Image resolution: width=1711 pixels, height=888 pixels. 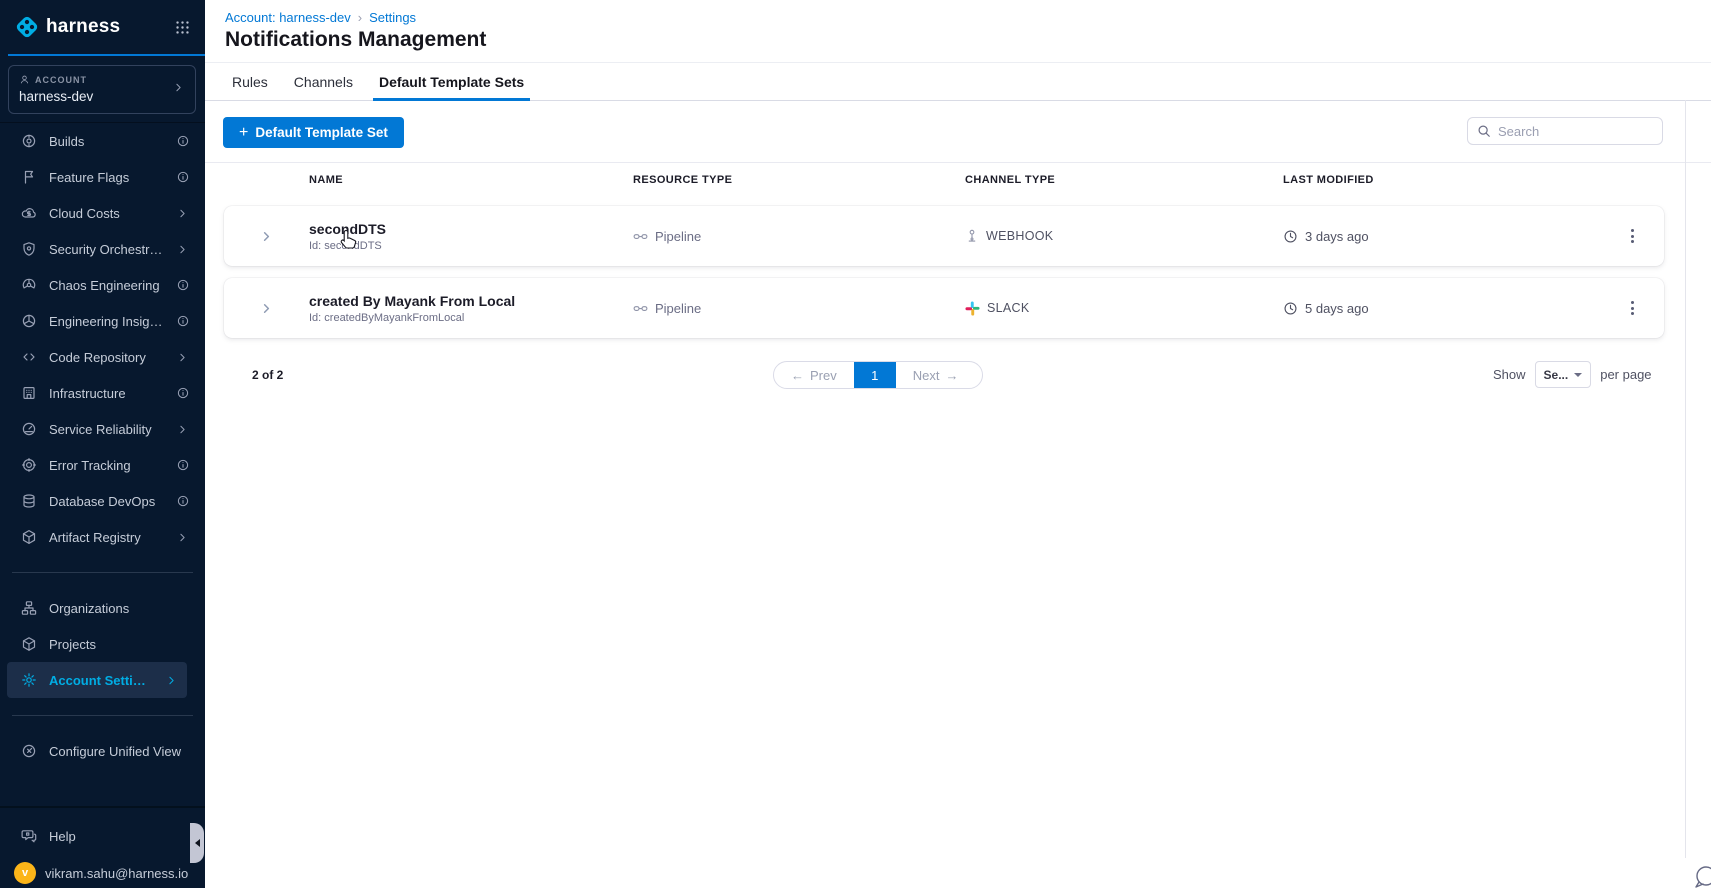 I want to click on help-chat-icon, so click(x=28, y=836).